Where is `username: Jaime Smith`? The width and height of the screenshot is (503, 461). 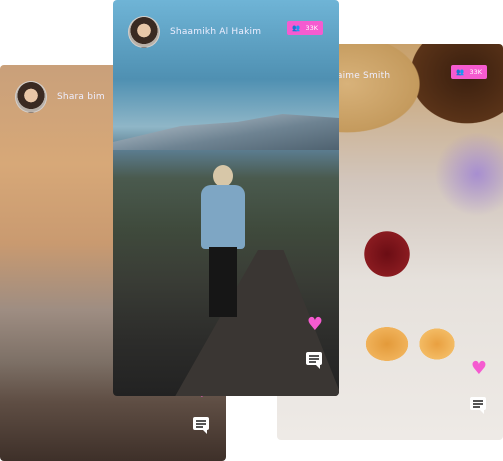 username: Jaime Smith is located at coordinates (362, 76).